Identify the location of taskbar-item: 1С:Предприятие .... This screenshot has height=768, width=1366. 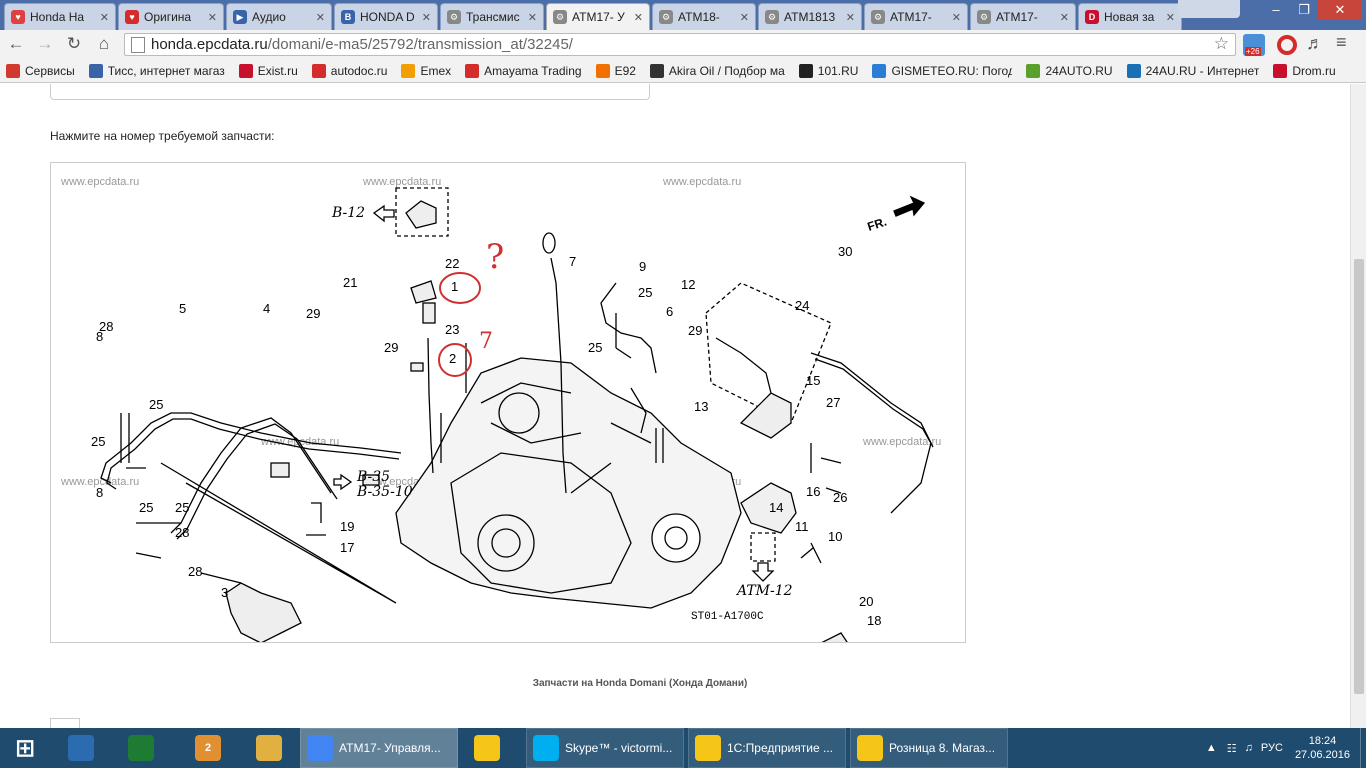
(767, 748).